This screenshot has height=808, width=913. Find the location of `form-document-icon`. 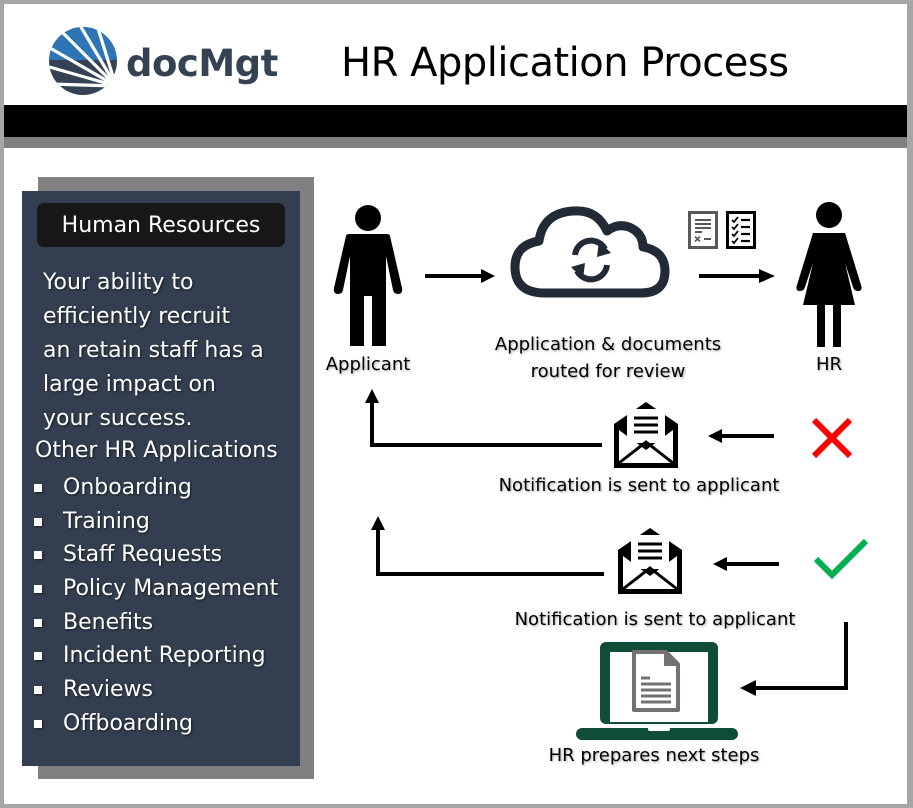

form-document-icon is located at coordinates (703, 230).